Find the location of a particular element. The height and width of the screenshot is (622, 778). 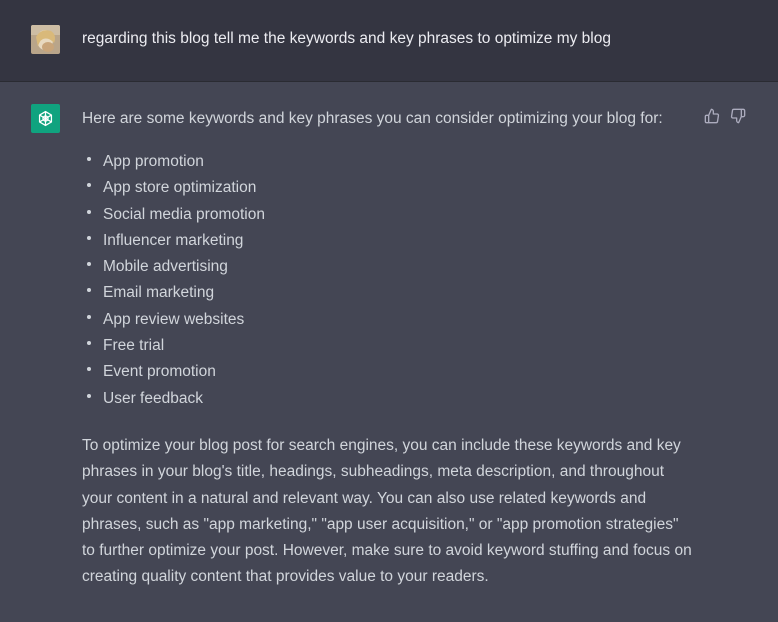

list-item: Social media promotion is located at coordinates (173, 218).